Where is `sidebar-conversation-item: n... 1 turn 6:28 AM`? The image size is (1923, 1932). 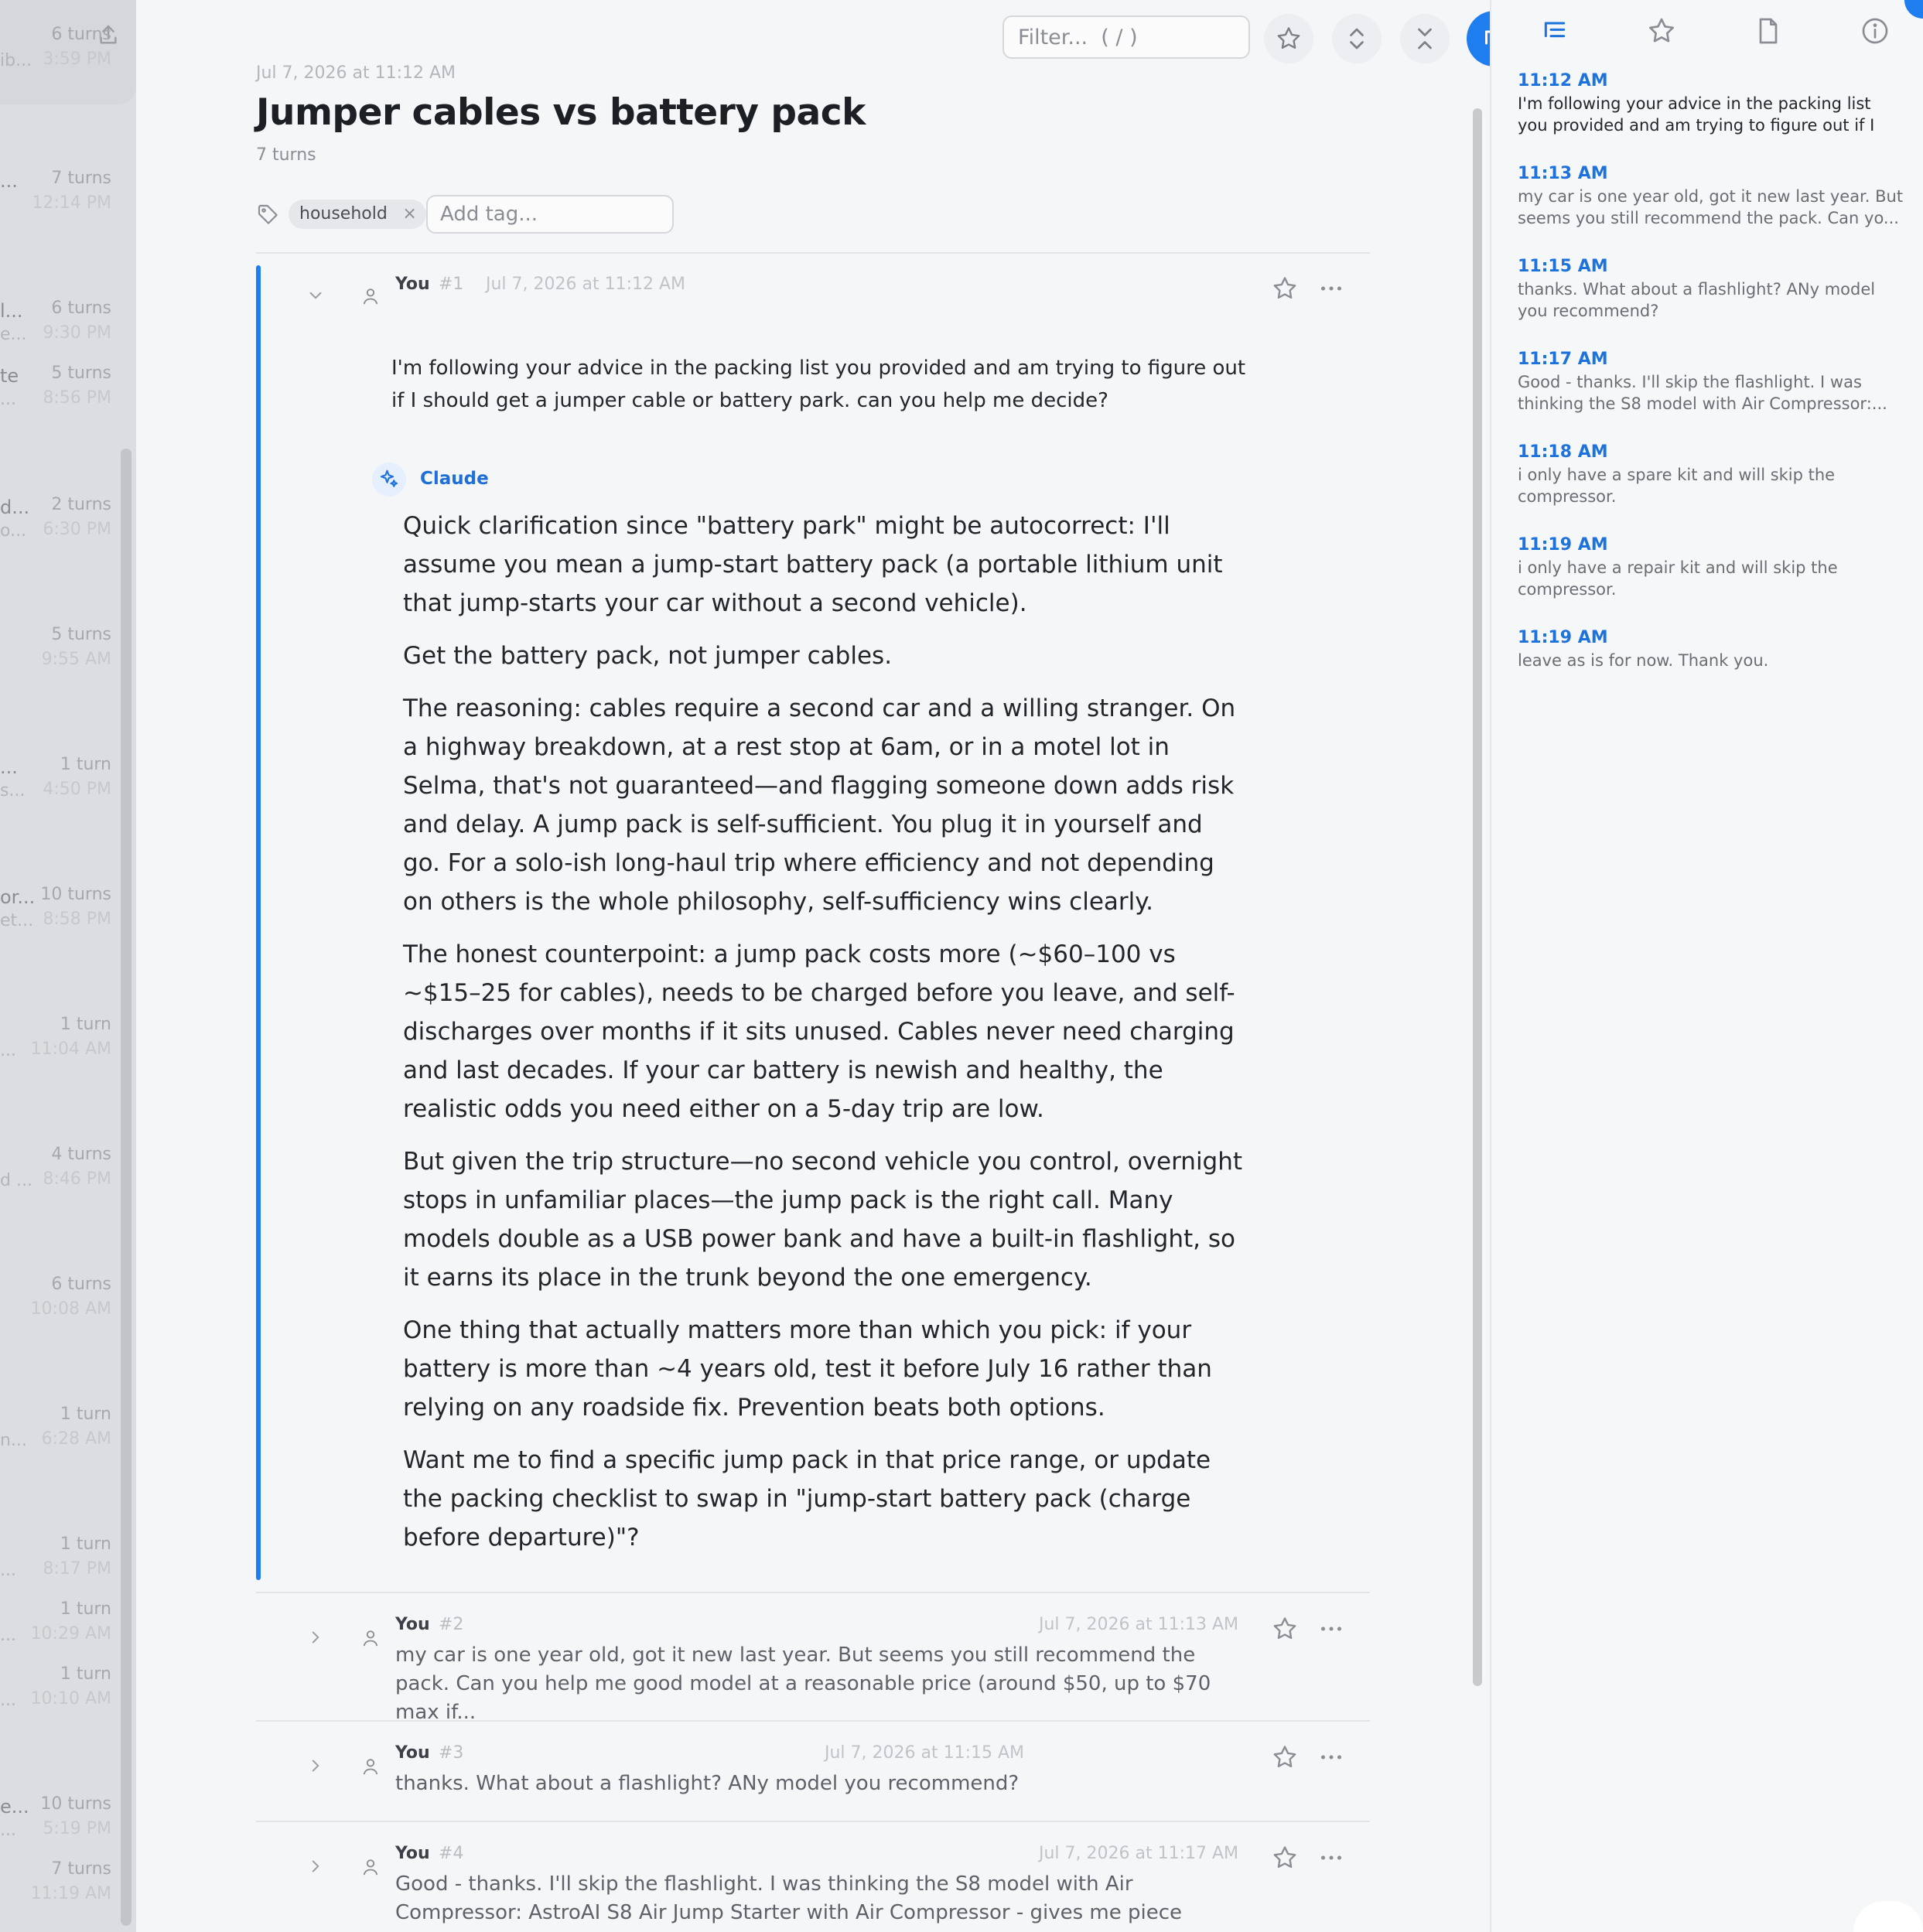 sidebar-conversation-item: n... 1 turn 6:28 AM is located at coordinates (62, 1426).